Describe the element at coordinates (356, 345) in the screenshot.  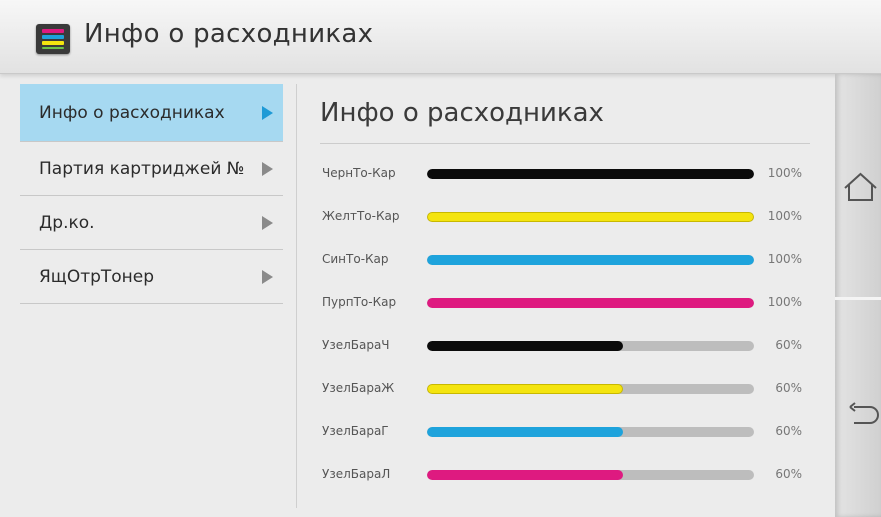
I see `level-label: УзелБараЧ` at that location.